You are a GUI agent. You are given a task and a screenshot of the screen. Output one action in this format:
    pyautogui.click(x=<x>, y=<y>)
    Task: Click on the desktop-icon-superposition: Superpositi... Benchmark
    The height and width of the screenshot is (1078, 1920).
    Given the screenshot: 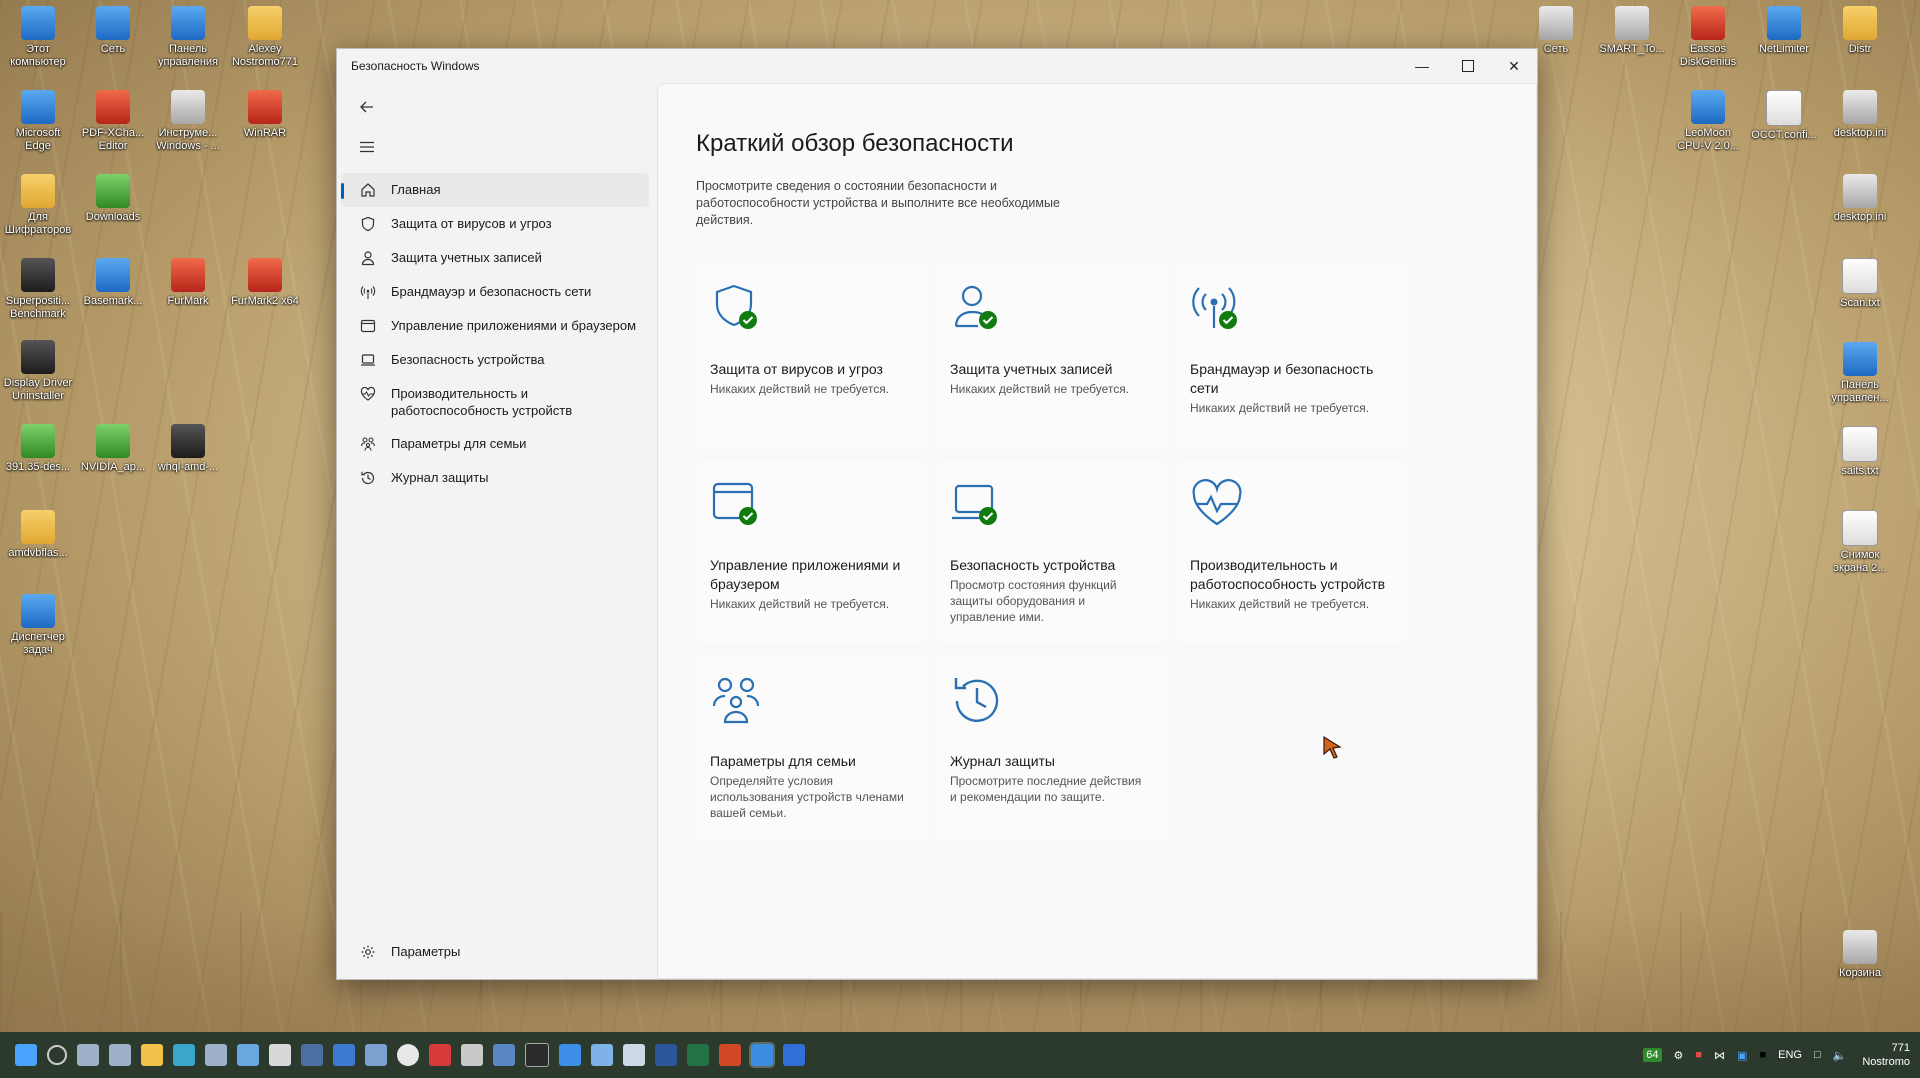 What is the action you would take?
    pyautogui.click(x=38, y=289)
    